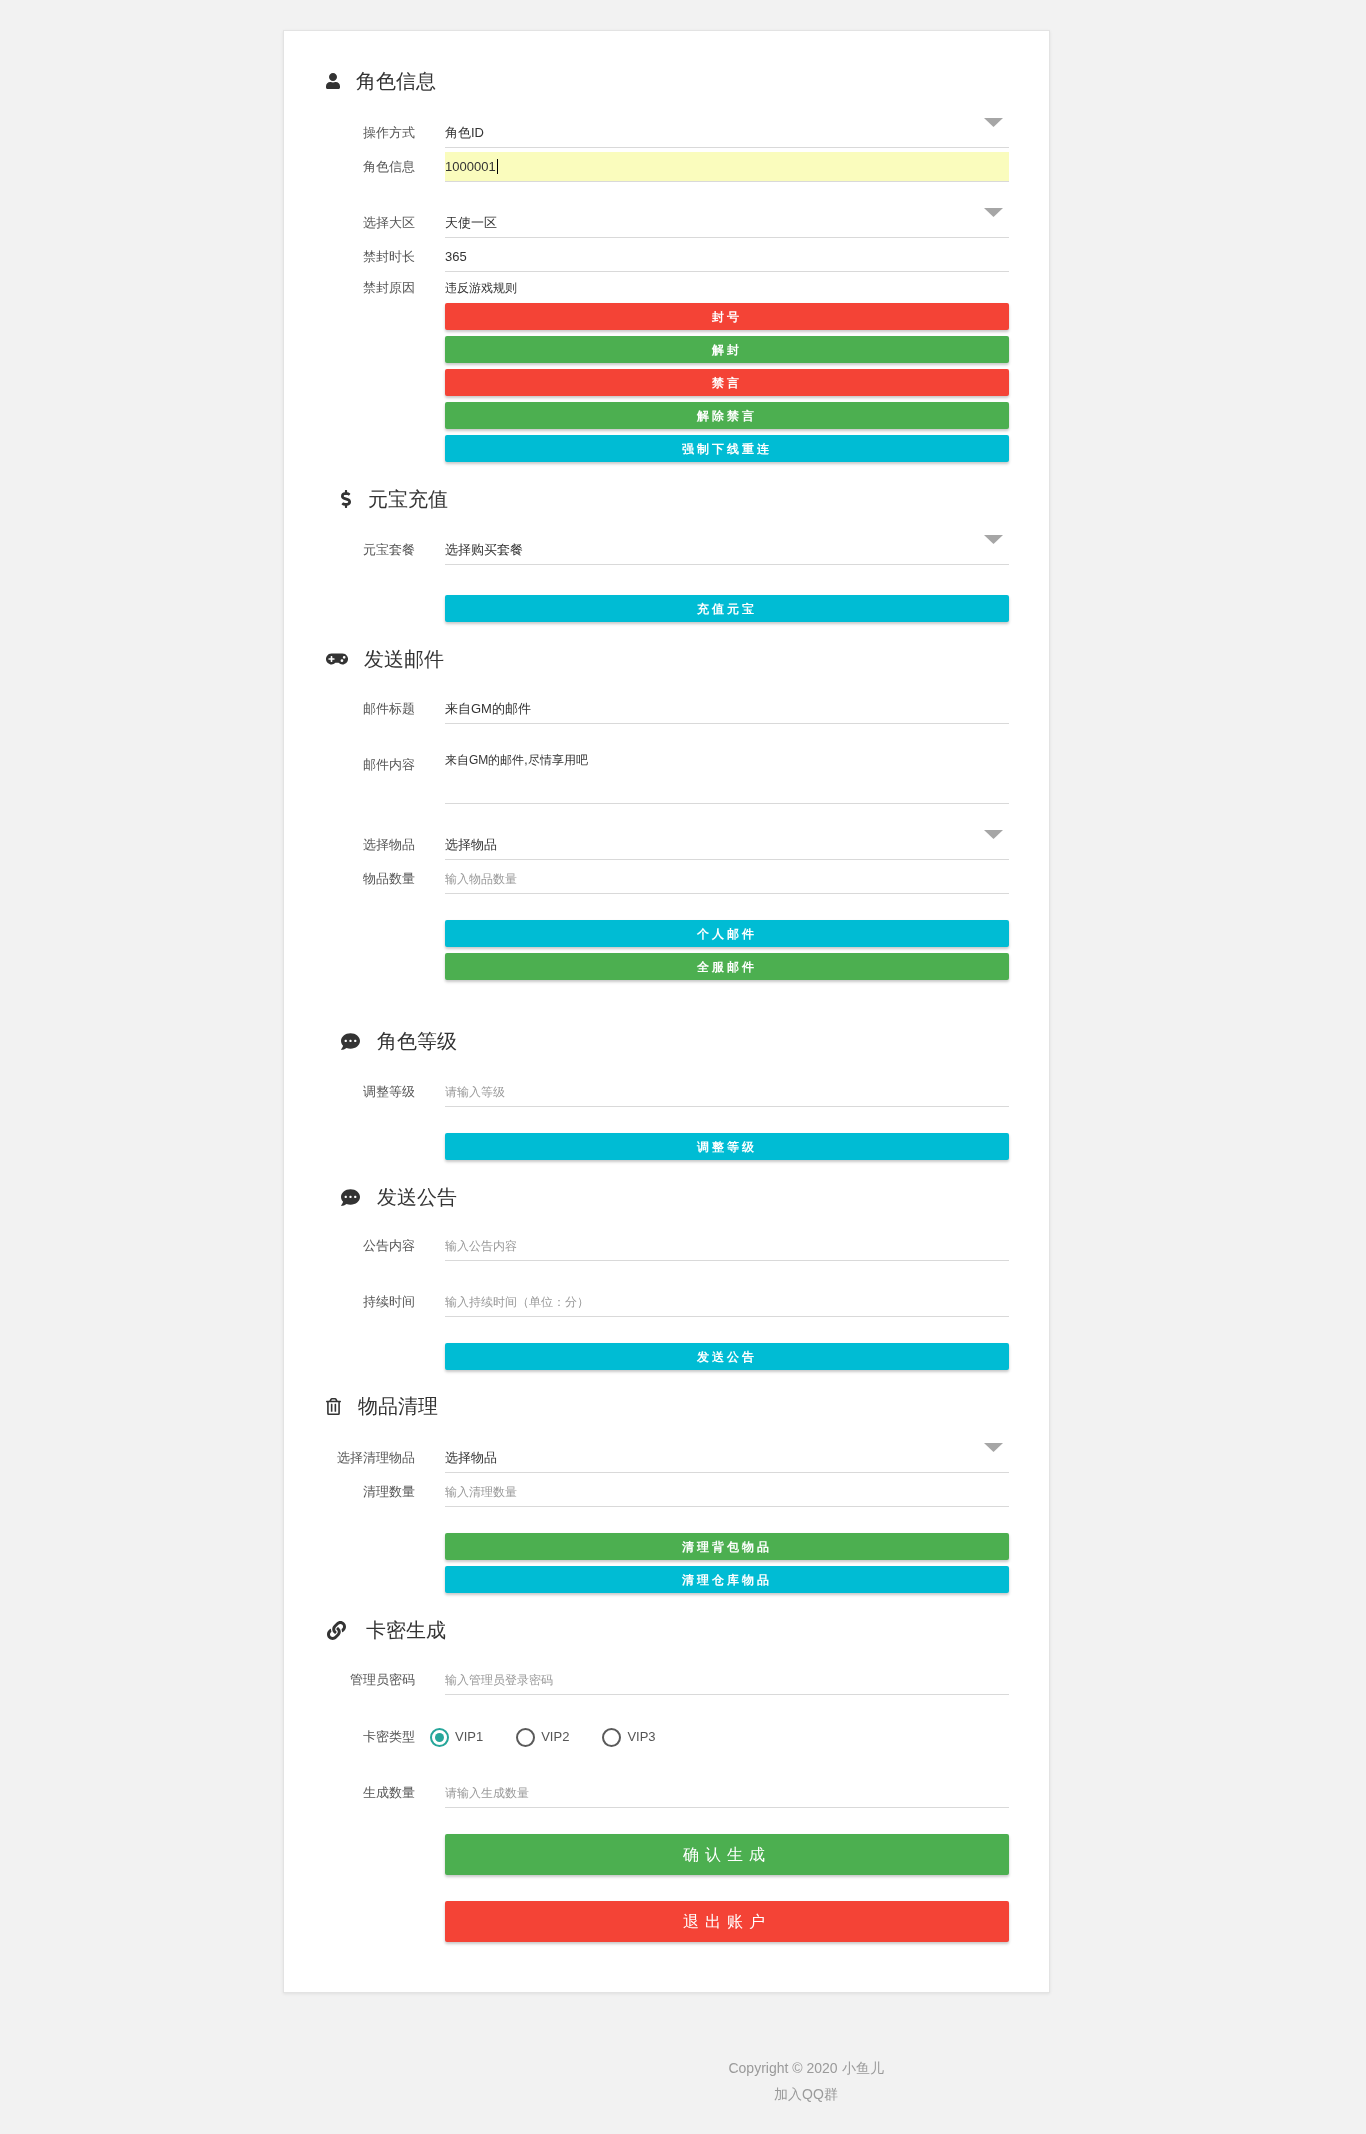 This screenshot has width=1366, height=2134. What do you see at coordinates (388, 1092) in the screenshot?
I see `field-label: 调整等级` at bounding box center [388, 1092].